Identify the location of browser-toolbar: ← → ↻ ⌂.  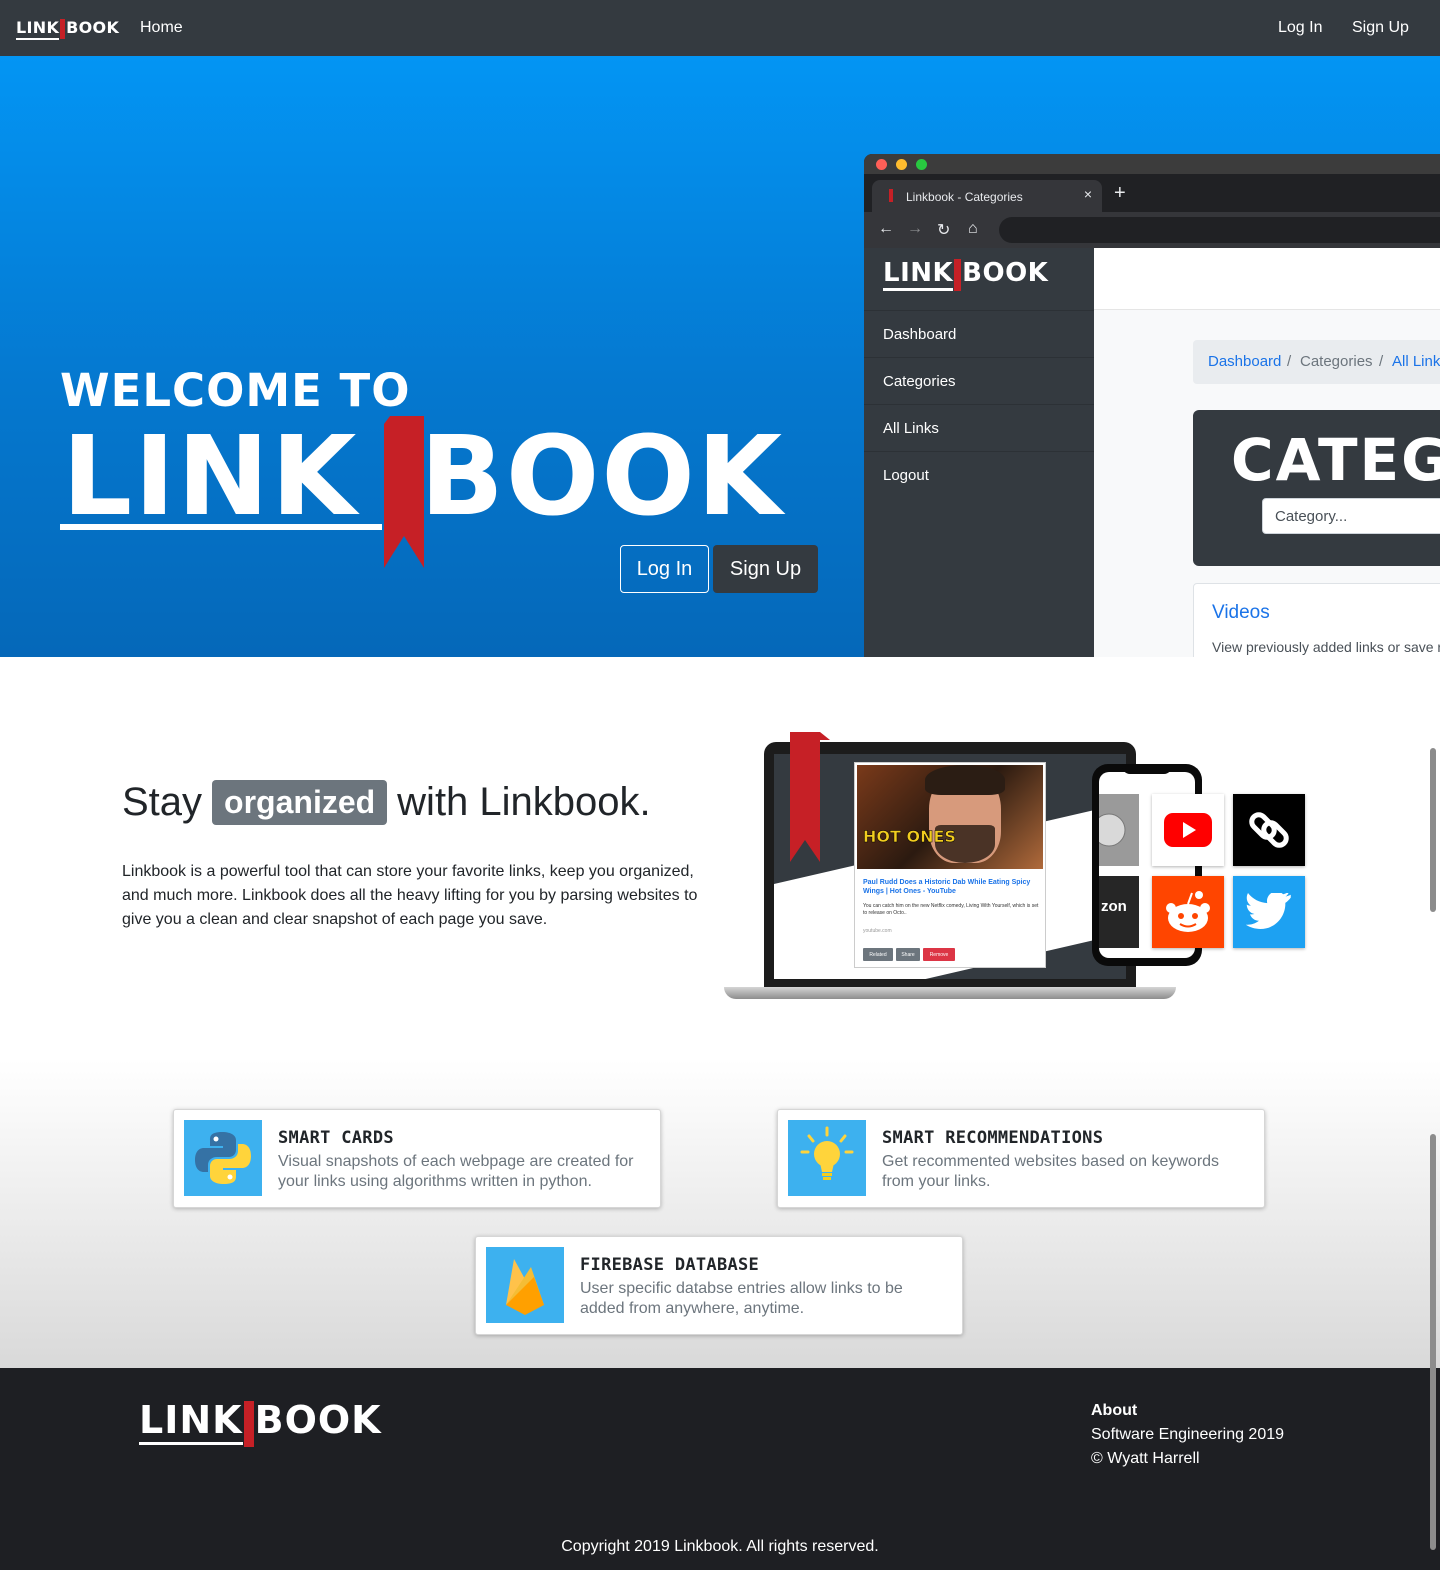
(1152, 230).